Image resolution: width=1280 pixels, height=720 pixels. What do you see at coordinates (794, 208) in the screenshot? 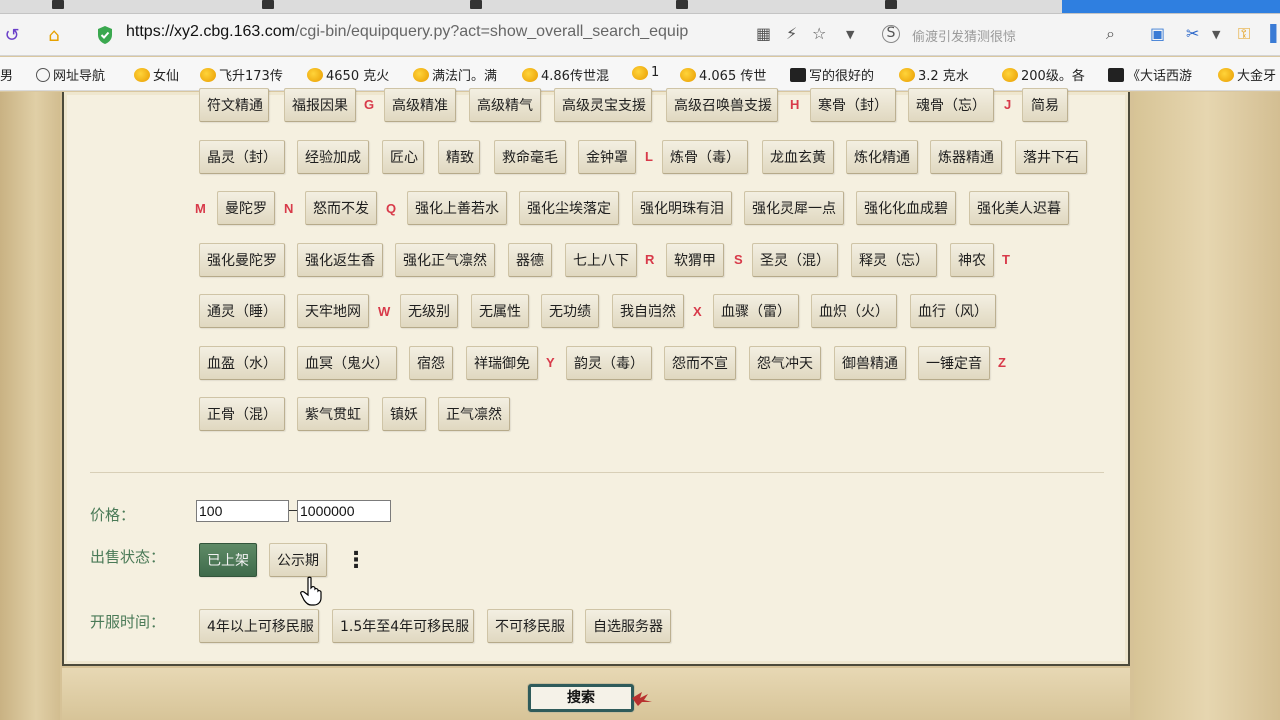
I see `skill-tag: 强化灵犀一点` at bounding box center [794, 208].